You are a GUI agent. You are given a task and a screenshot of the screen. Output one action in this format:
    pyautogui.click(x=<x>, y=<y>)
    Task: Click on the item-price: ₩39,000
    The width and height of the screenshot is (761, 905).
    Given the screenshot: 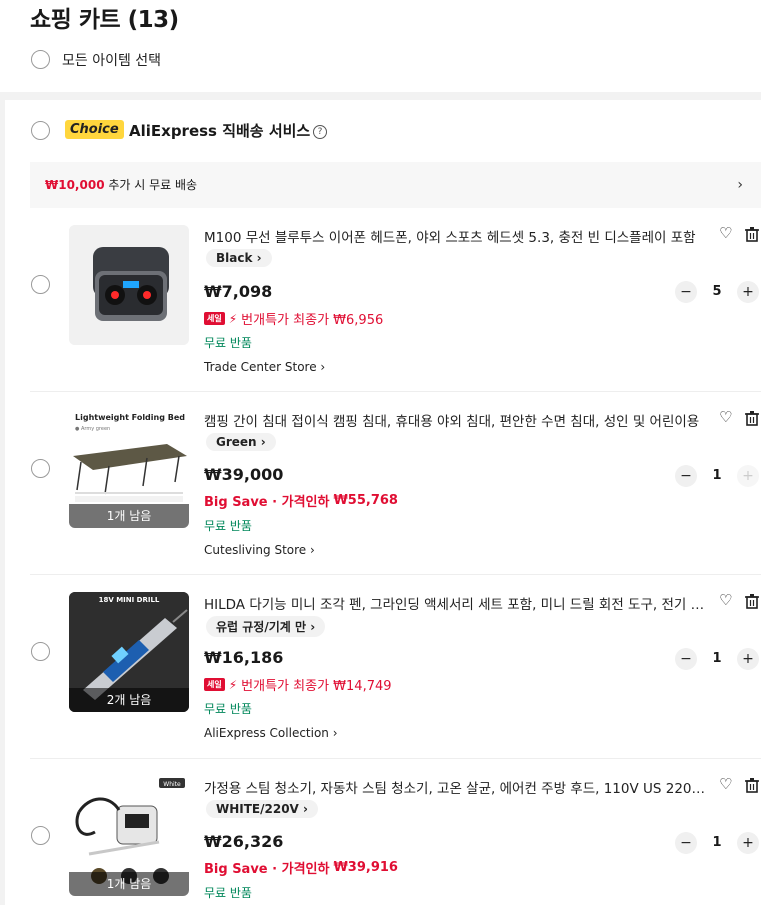 What is the action you would take?
    pyautogui.click(x=244, y=474)
    